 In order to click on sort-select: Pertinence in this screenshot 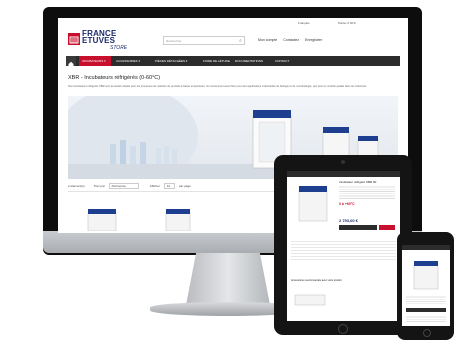, I will do `click(123, 186)`.